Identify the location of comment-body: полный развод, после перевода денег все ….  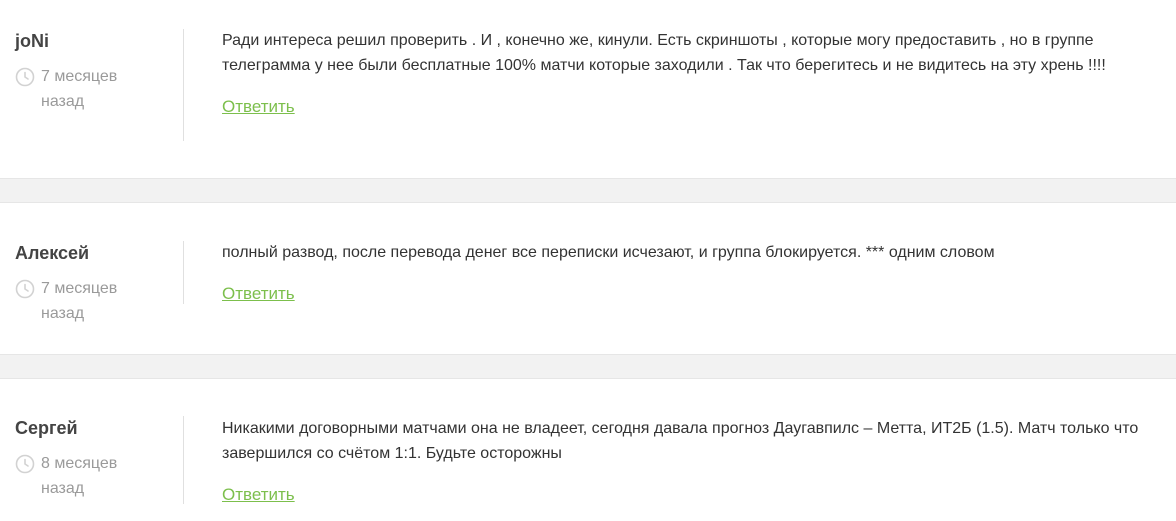
(682, 272).